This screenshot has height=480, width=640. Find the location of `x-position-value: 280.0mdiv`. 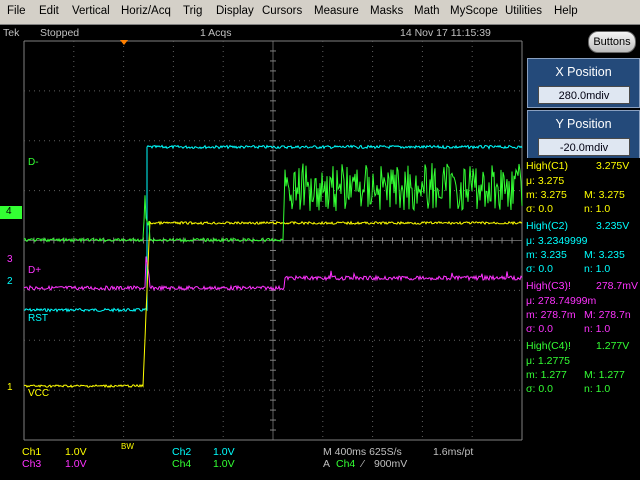

x-position-value: 280.0mdiv is located at coordinates (584, 95).